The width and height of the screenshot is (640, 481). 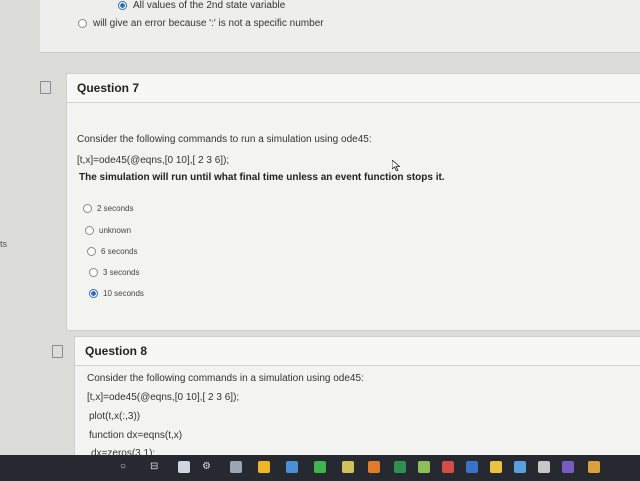 I want to click on file-explorer-icon, so click(x=236, y=467).